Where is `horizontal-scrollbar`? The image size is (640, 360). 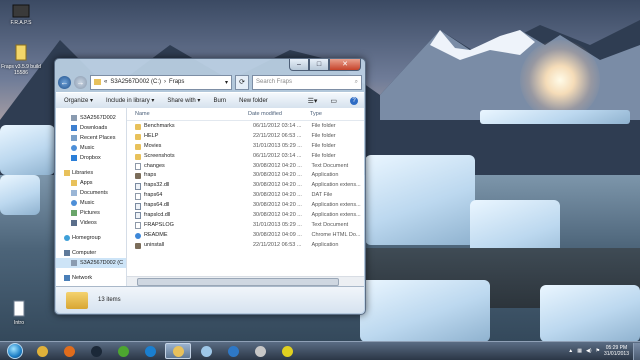
horizontal-scrollbar is located at coordinates (245, 281).